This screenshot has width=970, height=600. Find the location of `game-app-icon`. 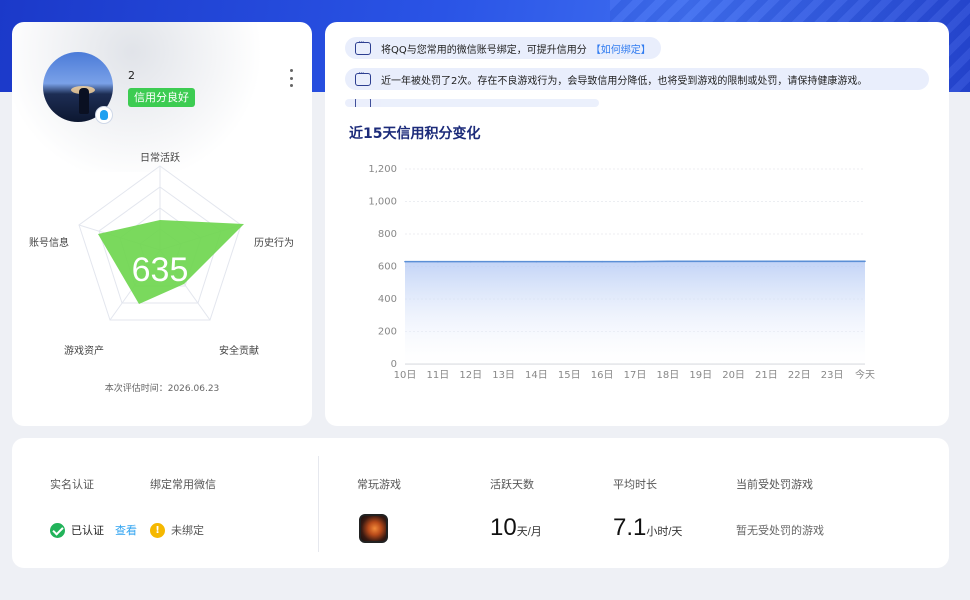

game-app-icon is located at coordinates (373, 528).